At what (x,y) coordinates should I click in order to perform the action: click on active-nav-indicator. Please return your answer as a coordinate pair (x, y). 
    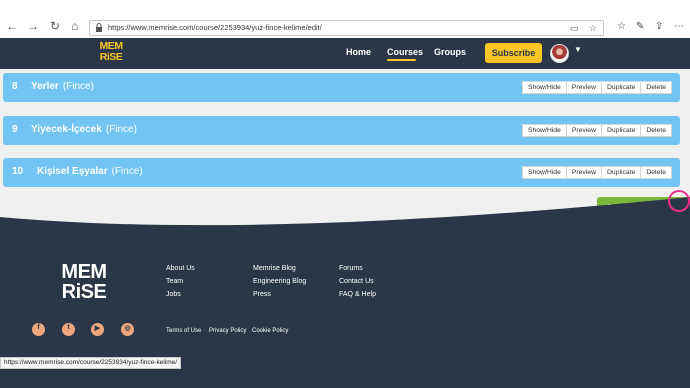
    Looking at the image, I should click on (401, 60).